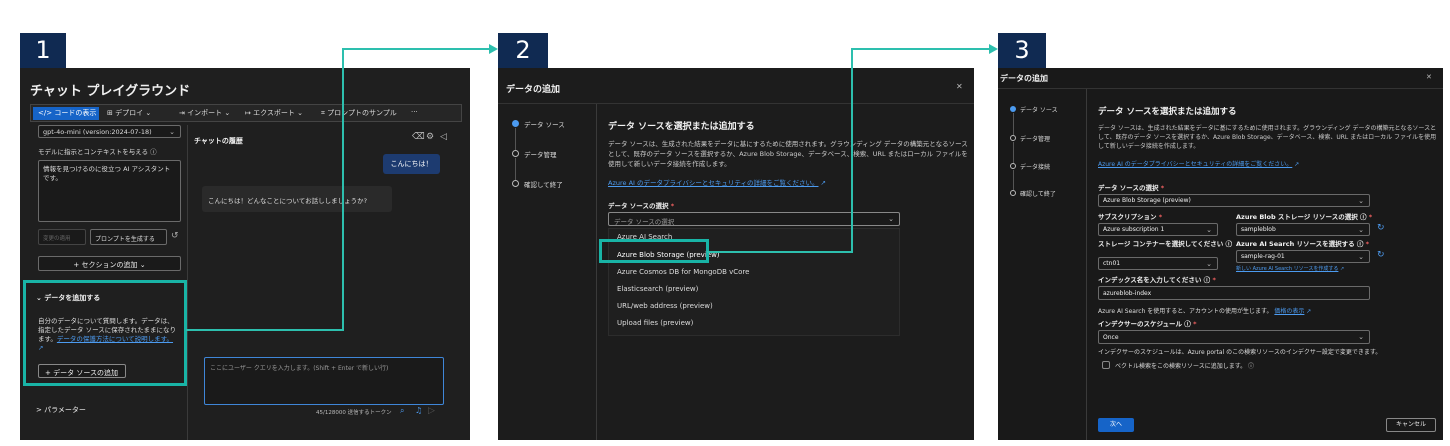 The width and height of the screenshot is (1450, 446). What do you see at coordinates (443, 137) in the screenshot?
I see `speaker-icon: ◁` at bounding box center [443, 137].